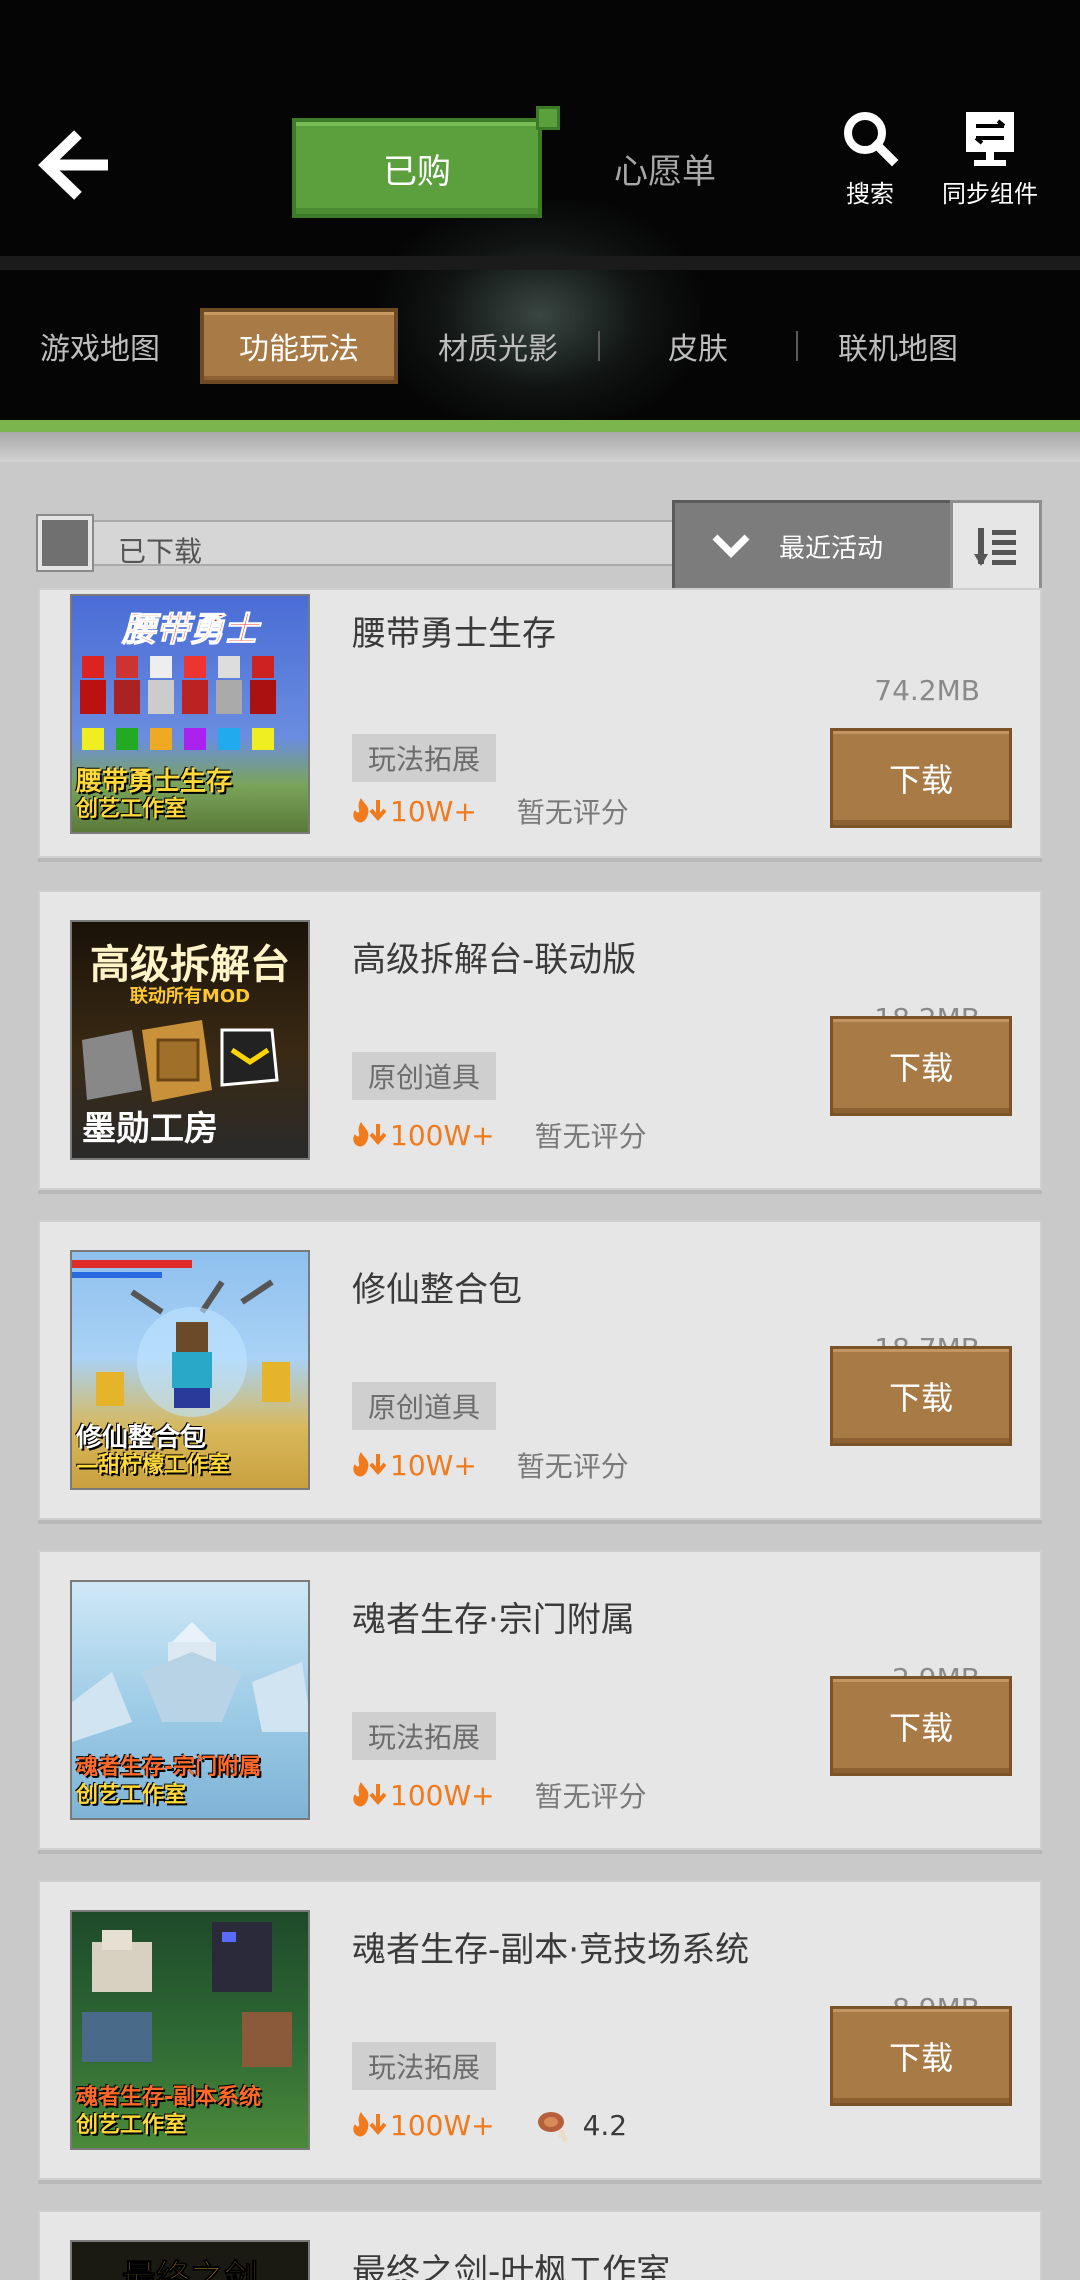 The image size is (1080, 2280). I want to click on sort-dropdown: 最近活动, so click(815, 546).